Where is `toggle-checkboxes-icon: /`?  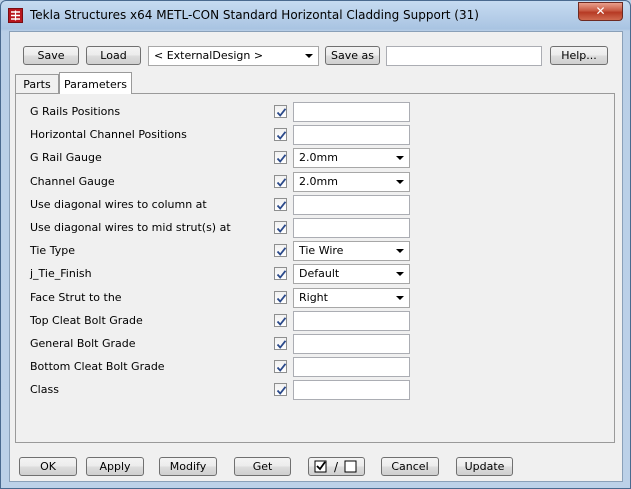
toggle-checkboxes-icon: / is located at coordinates (335, 467).